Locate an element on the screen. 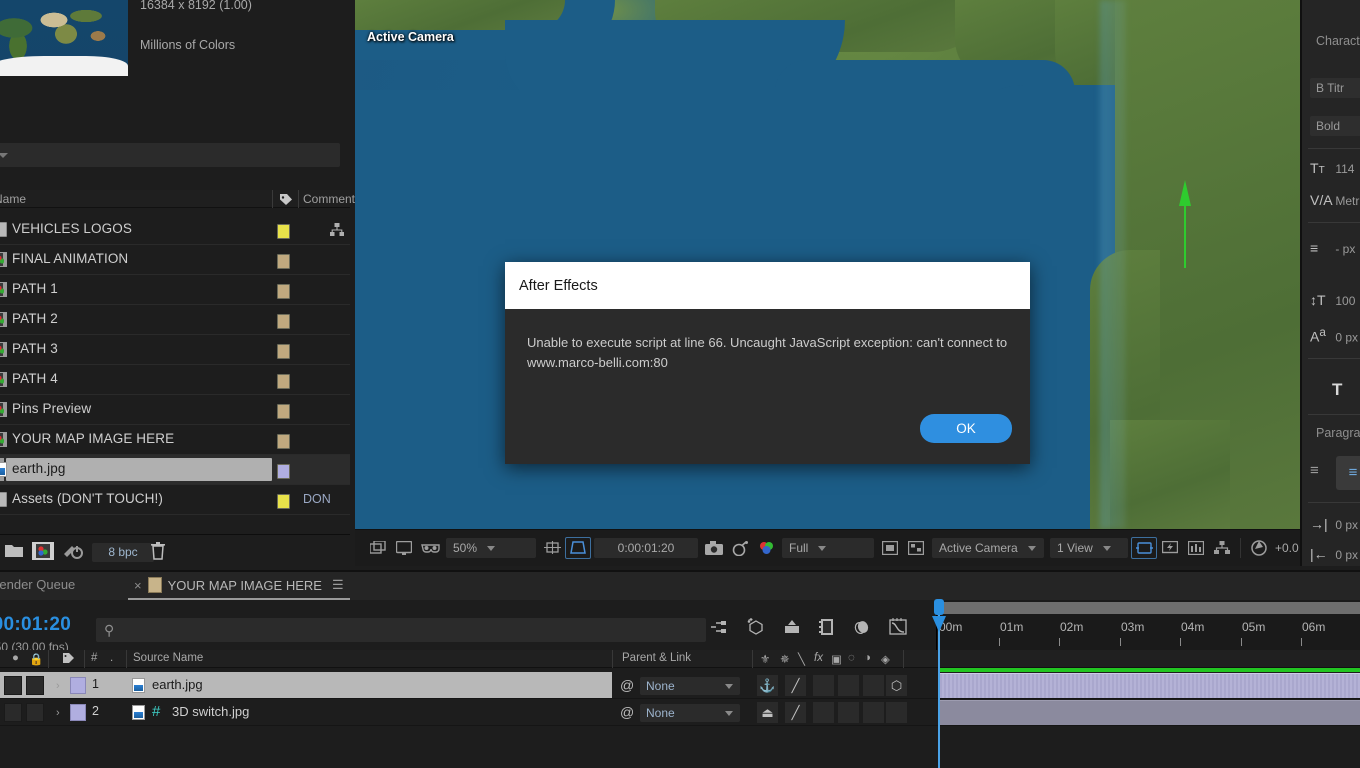 This screenshot has width=1360, height=768. view-layout-dropdown: 1 View is located at coordinates (1089, 548).